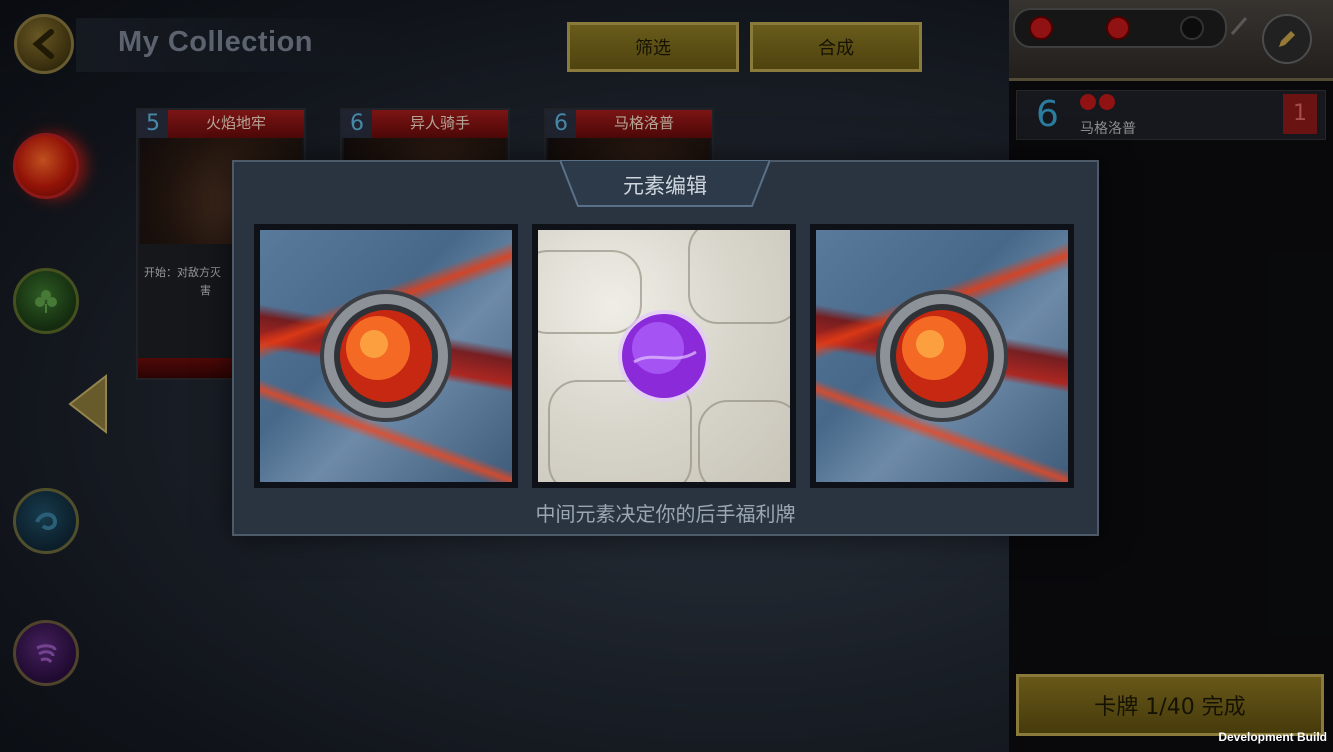 This screenshot has height=752, width=1333. I want to click on element-slot-left, so click(386, 356).